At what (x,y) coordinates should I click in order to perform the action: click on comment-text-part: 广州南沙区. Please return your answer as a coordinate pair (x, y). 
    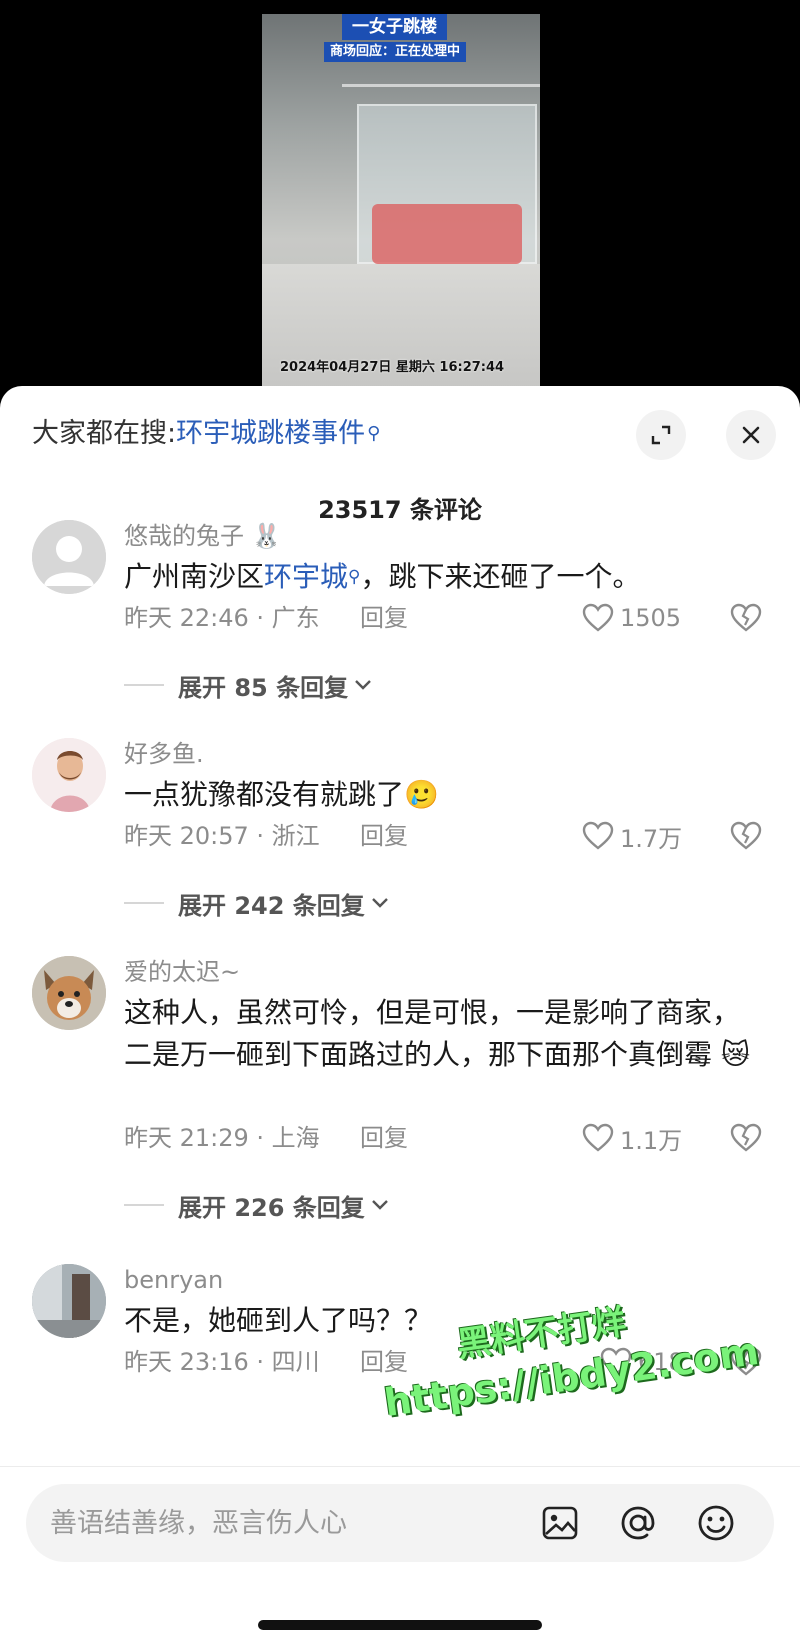
    Looking at the image, I should click on (194, 576).